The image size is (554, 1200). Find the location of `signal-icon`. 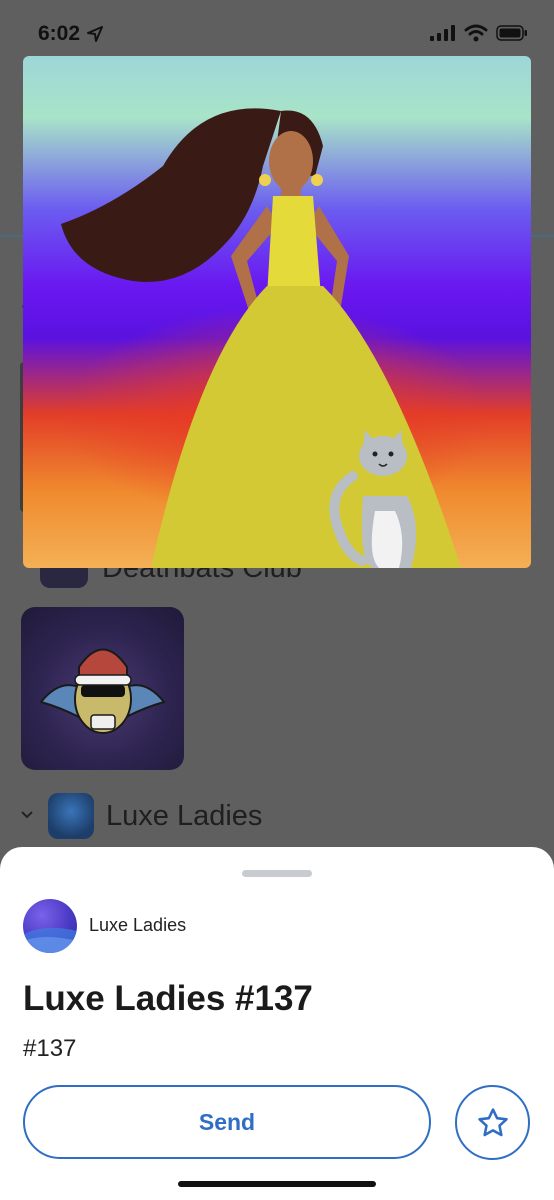

signal-icon is located at coordinates (442, 33).